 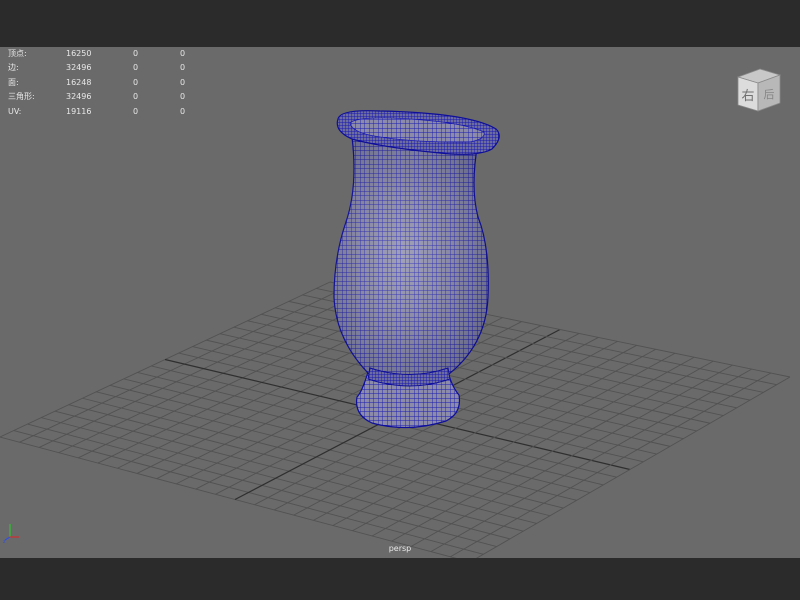 What do you see at coordinates (747, 96) in the screenshot?
I see `view-cube-front-label: 右` at bounding box center [747, 96].